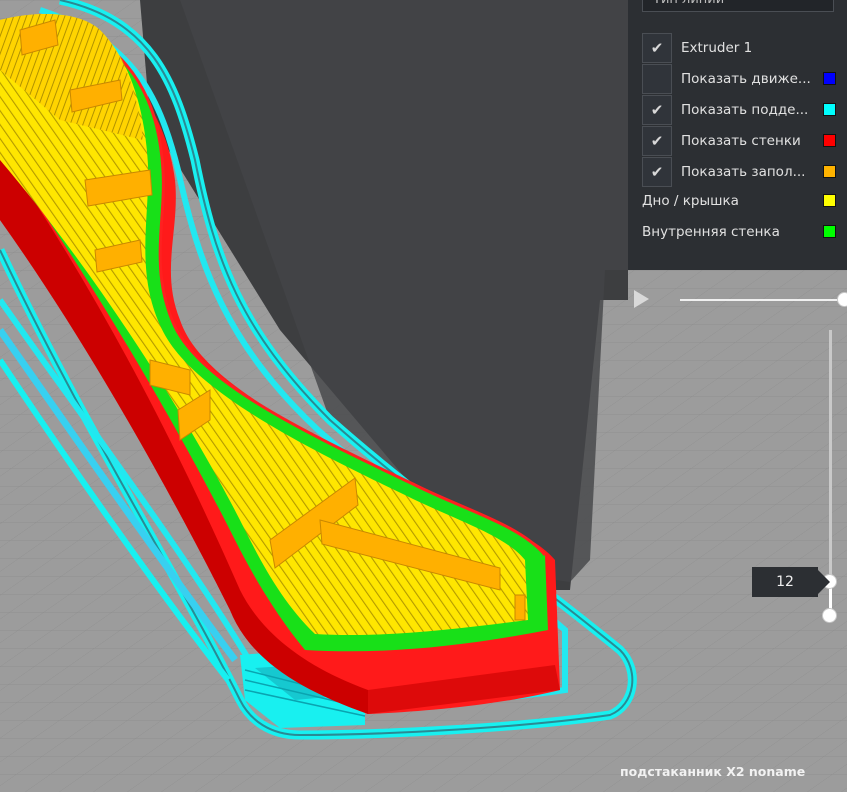  I want to click on legend-item-extruder-1: ✔ Extruder 1, so click(742, 48).